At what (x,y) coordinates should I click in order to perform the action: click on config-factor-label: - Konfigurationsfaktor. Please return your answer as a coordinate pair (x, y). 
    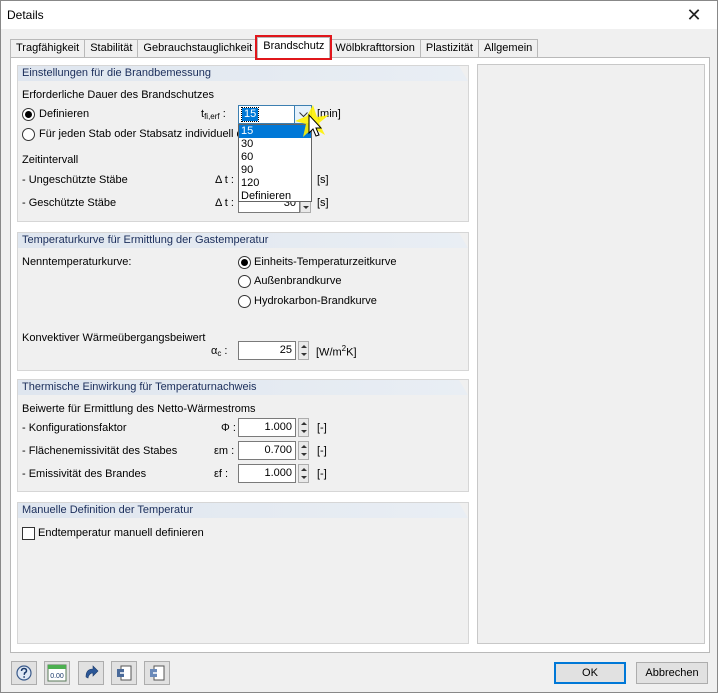
    Looking at the image, I should click on (74, 428).